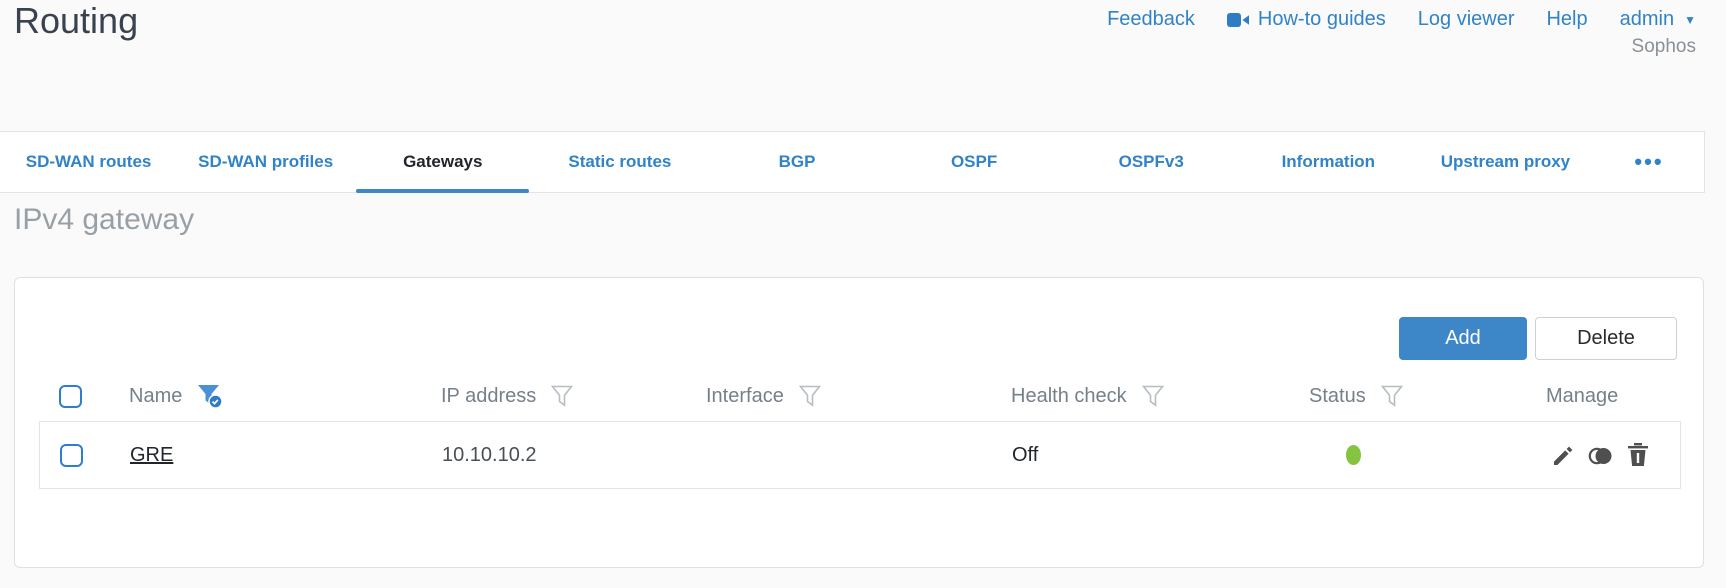  Describe the element at coordinates (974, 162) in the screenshot. I see `tab-ospf: OSPF` at that location.